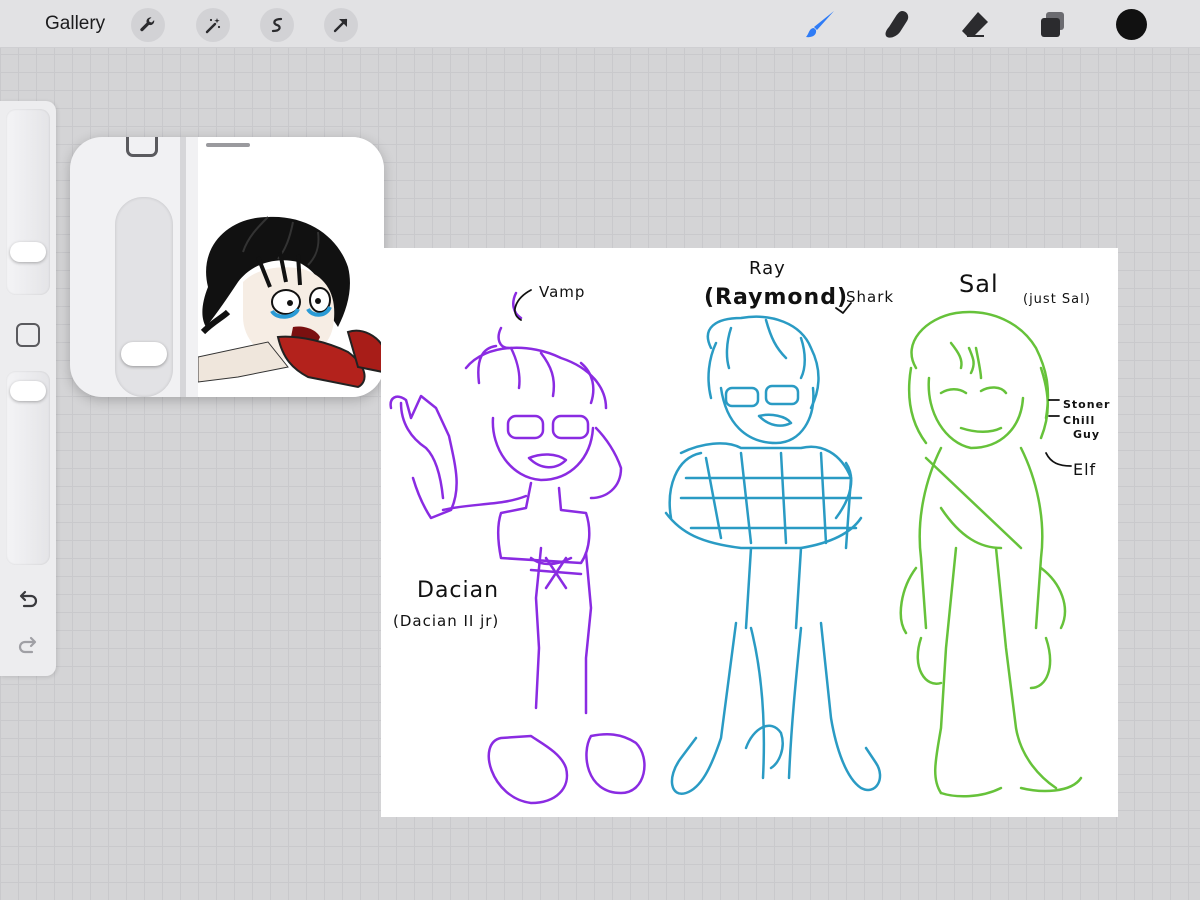 The width and height of the screenshot is (1200, 900). I want to click on ray-sketch, so click(773, 555).